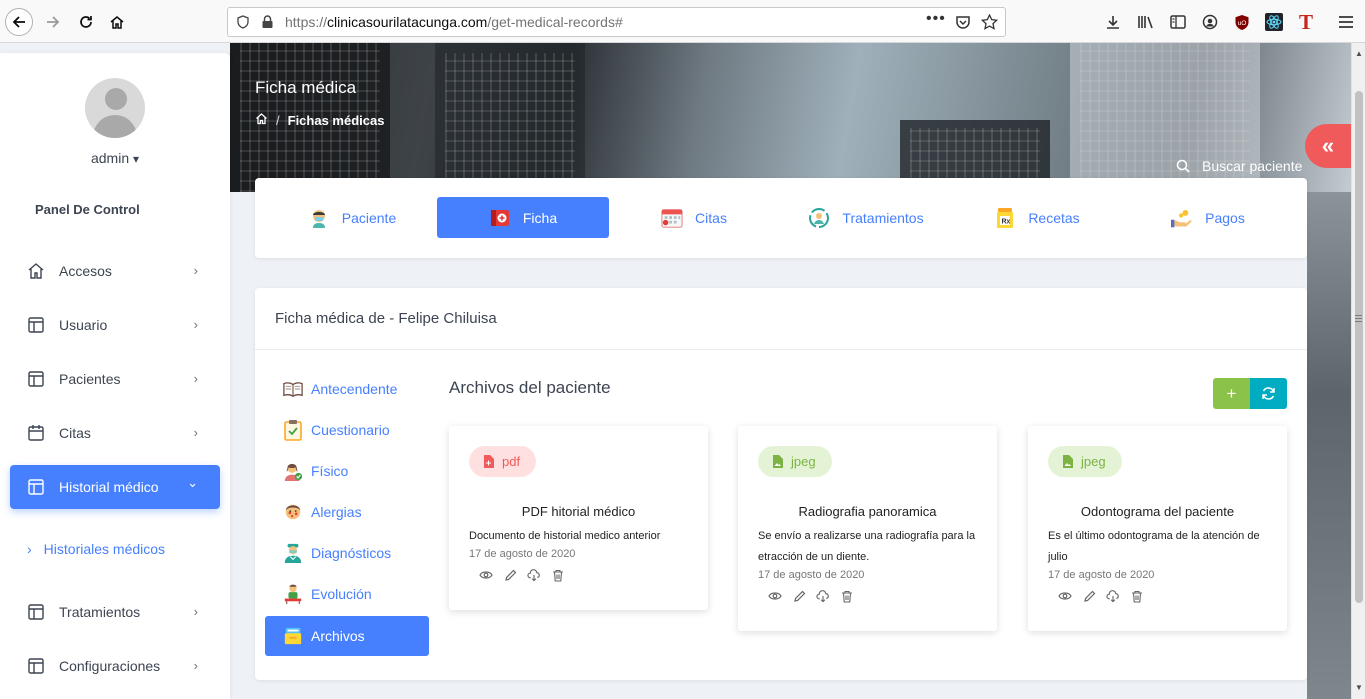  What do you see at coordinates (1274, 22) in the screenshot?
I see `react-devtools-icon` at bounding box center [1274, 22].